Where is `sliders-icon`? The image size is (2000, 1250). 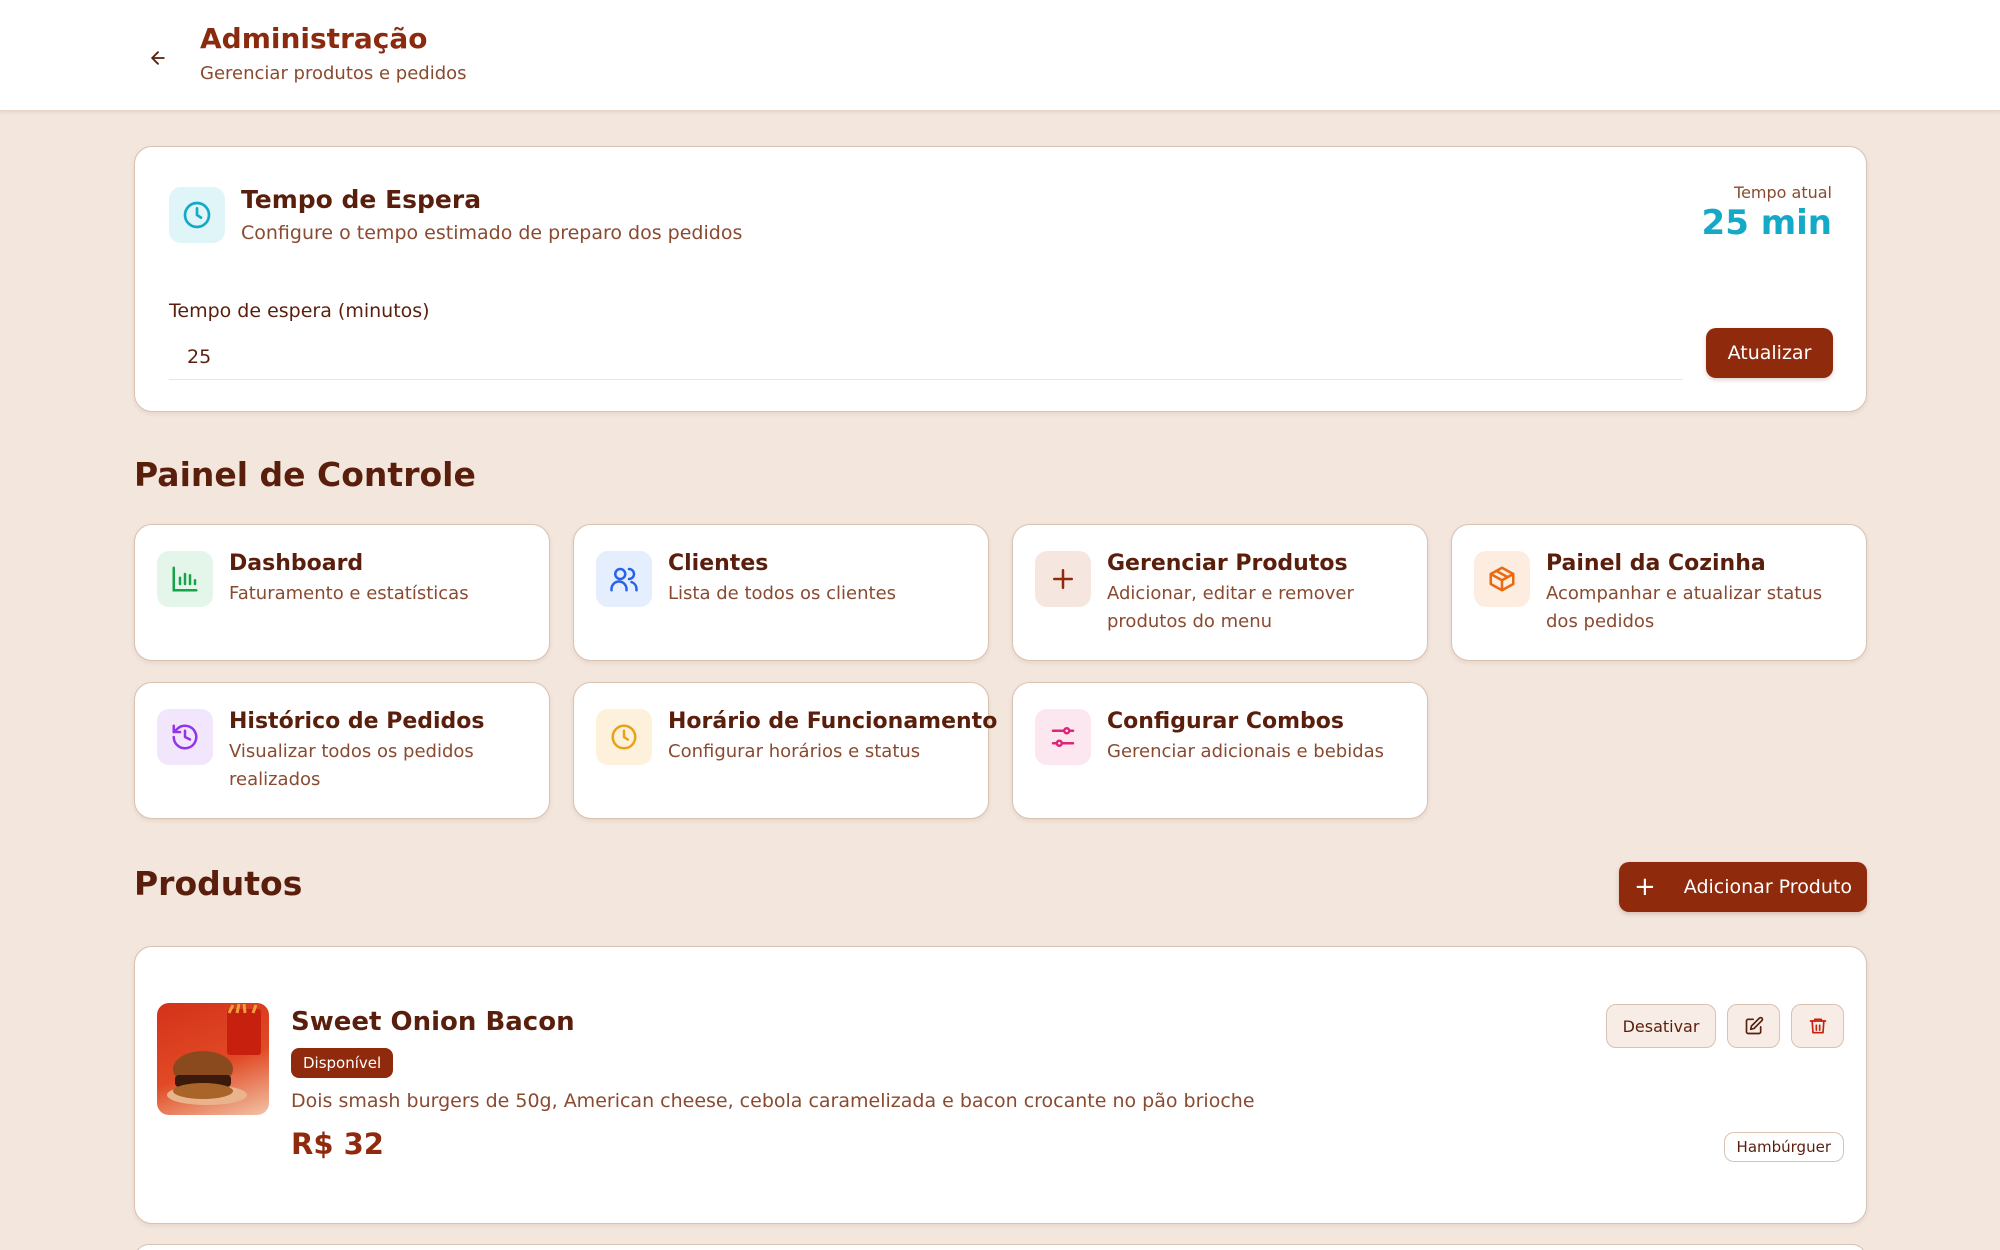
sliders-icon is located at coordinates (1063, 737).